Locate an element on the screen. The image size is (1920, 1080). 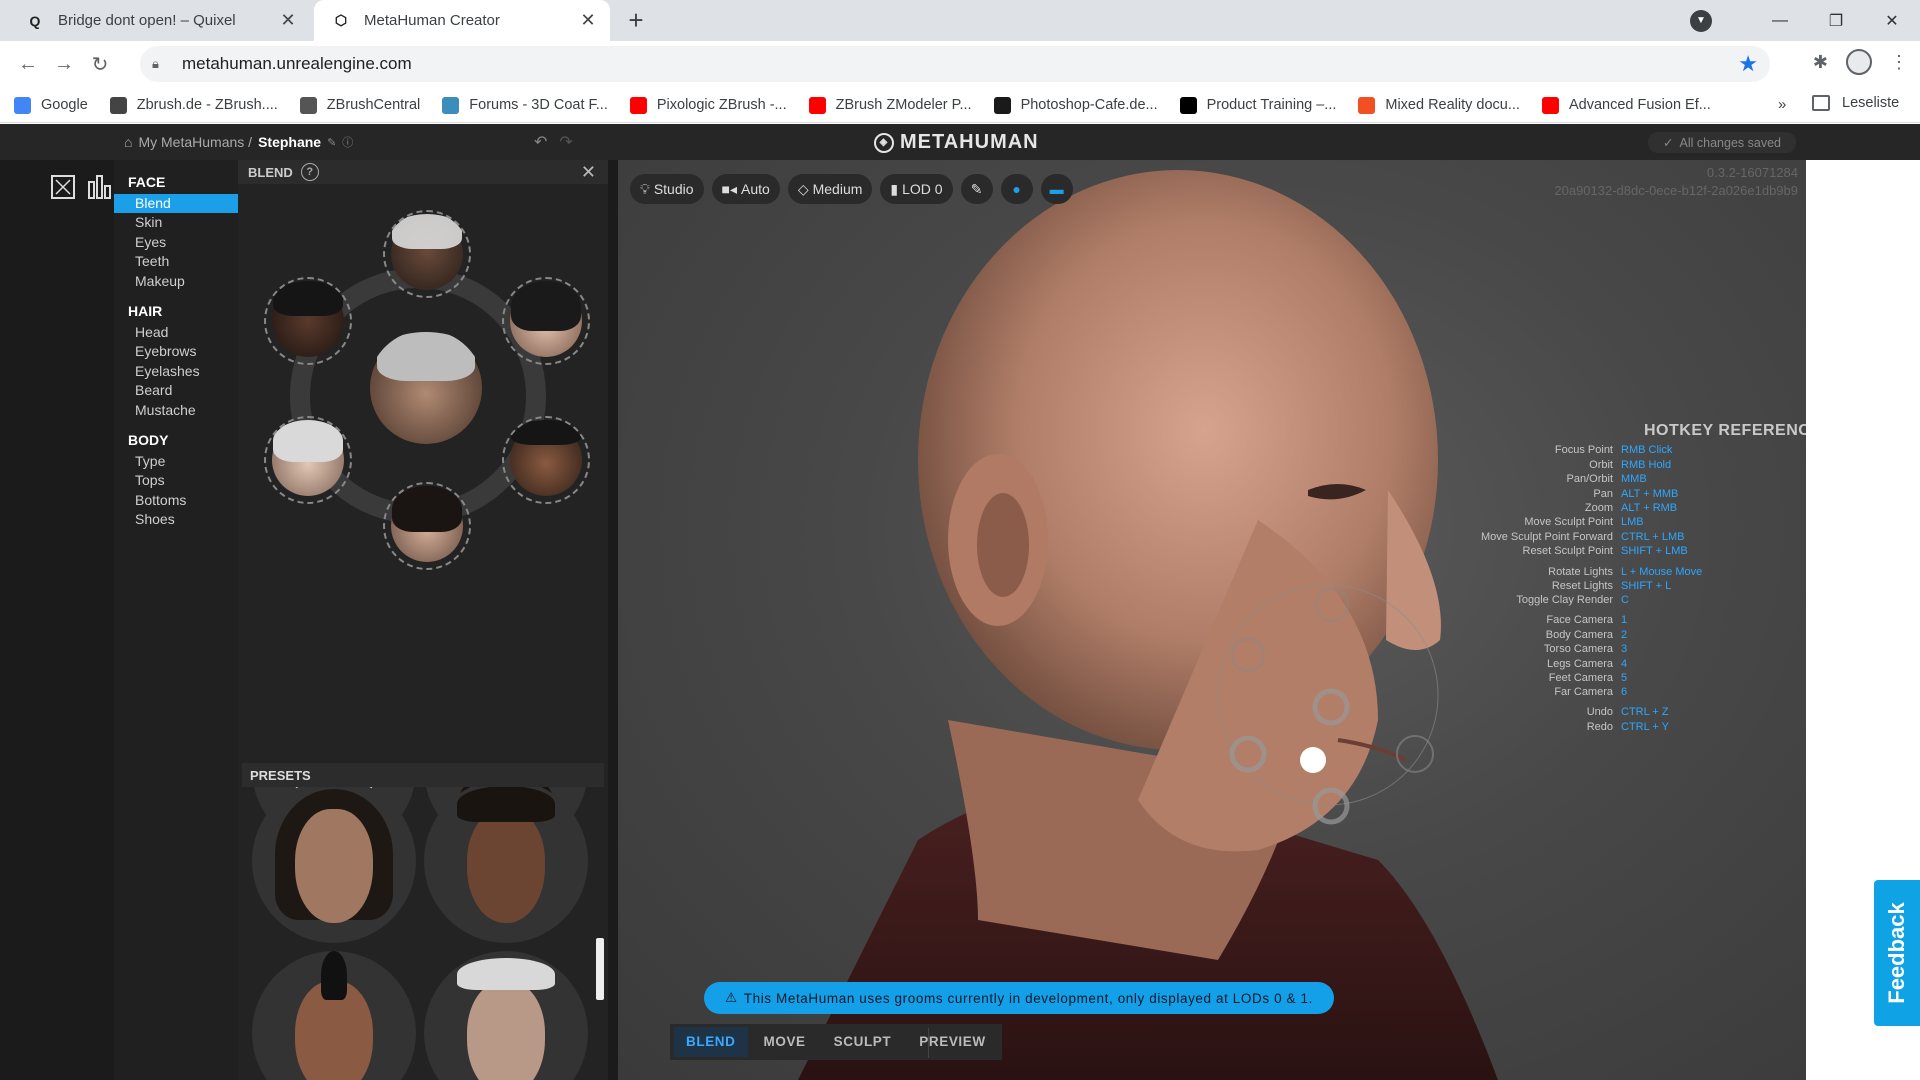
lod-button: ▮ LOD 0 is located at coordinates (916, 189).